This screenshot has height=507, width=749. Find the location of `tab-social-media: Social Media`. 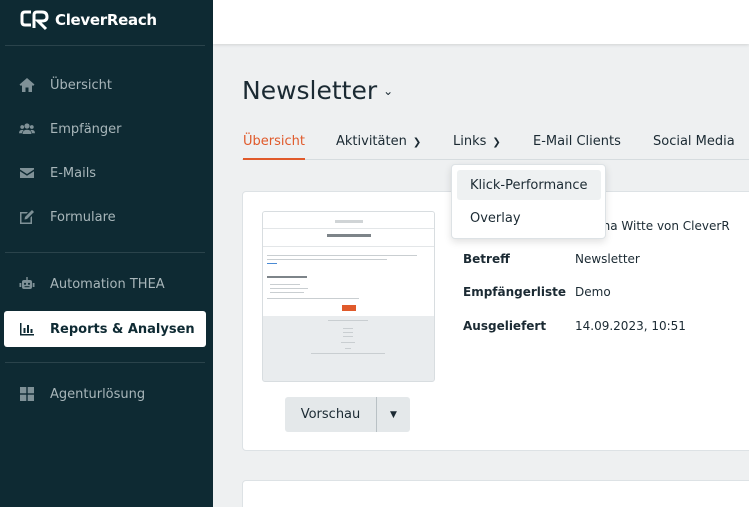

tab-social-media: Social Media is located at coordinates (694, 147).